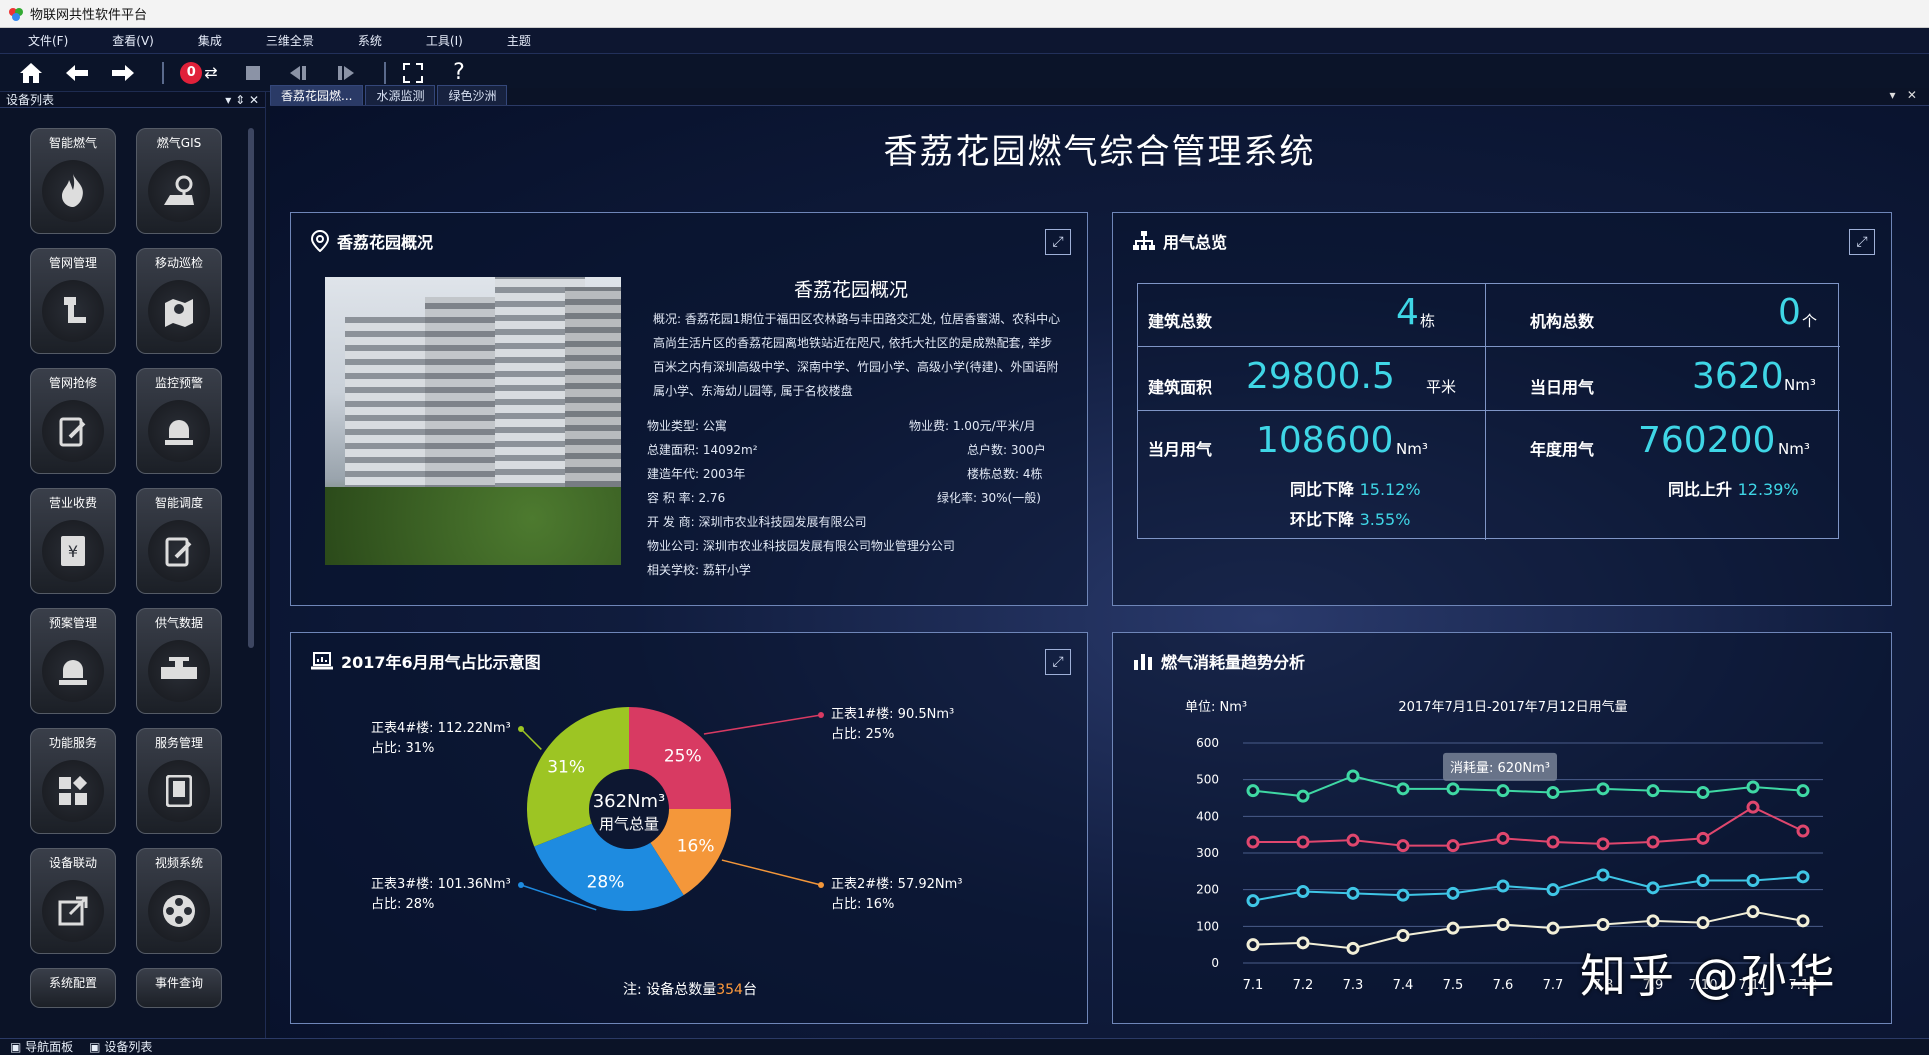  I want to click on module-video-system: 视频系统, so click(179, 901).